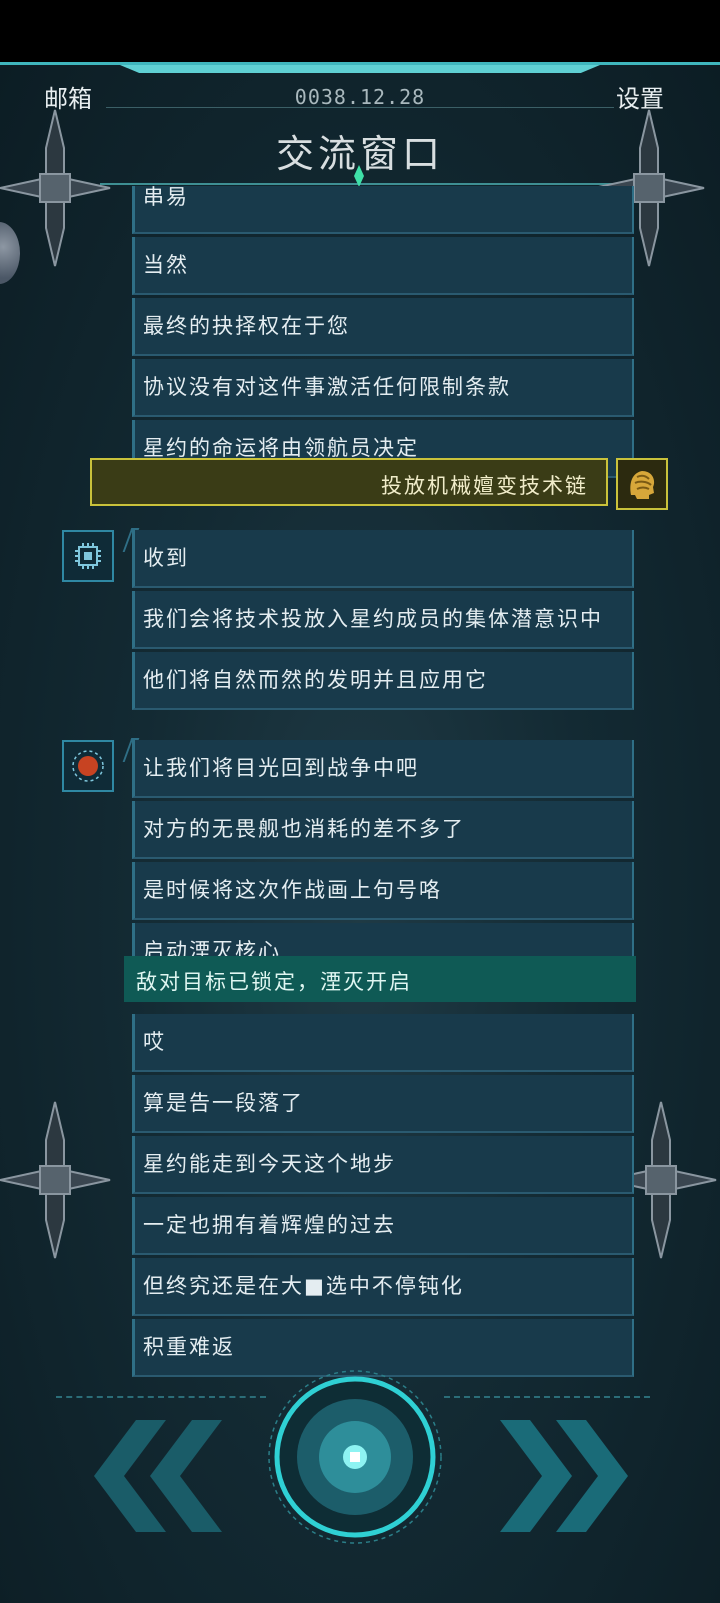 The width and height of the screenshot is (720, 1603). I want to click on ai-avatar, so click(88, 556).